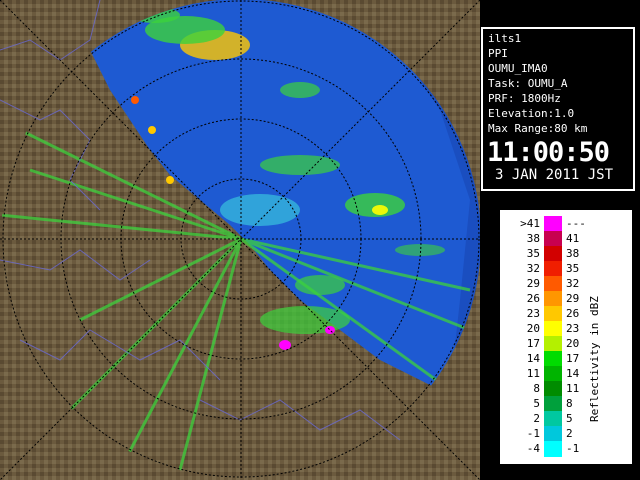 This screenshot has width=640, height=480. Describe the element at coordinates (533, 238) in the screenshot. I see `legend-low-value: 38` at that location.